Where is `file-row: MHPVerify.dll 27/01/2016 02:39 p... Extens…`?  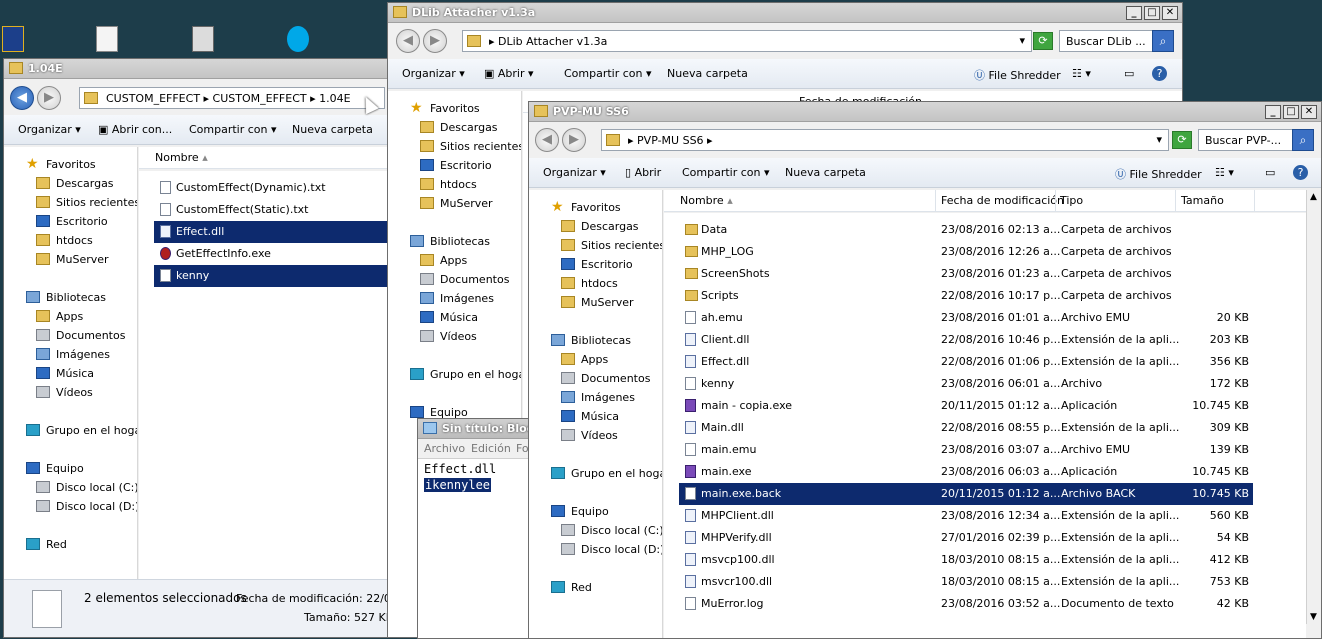
file-row: MHPVerify.dll 27/01/2016 02:39 p... Extens… is located at coordinates (966, 538).